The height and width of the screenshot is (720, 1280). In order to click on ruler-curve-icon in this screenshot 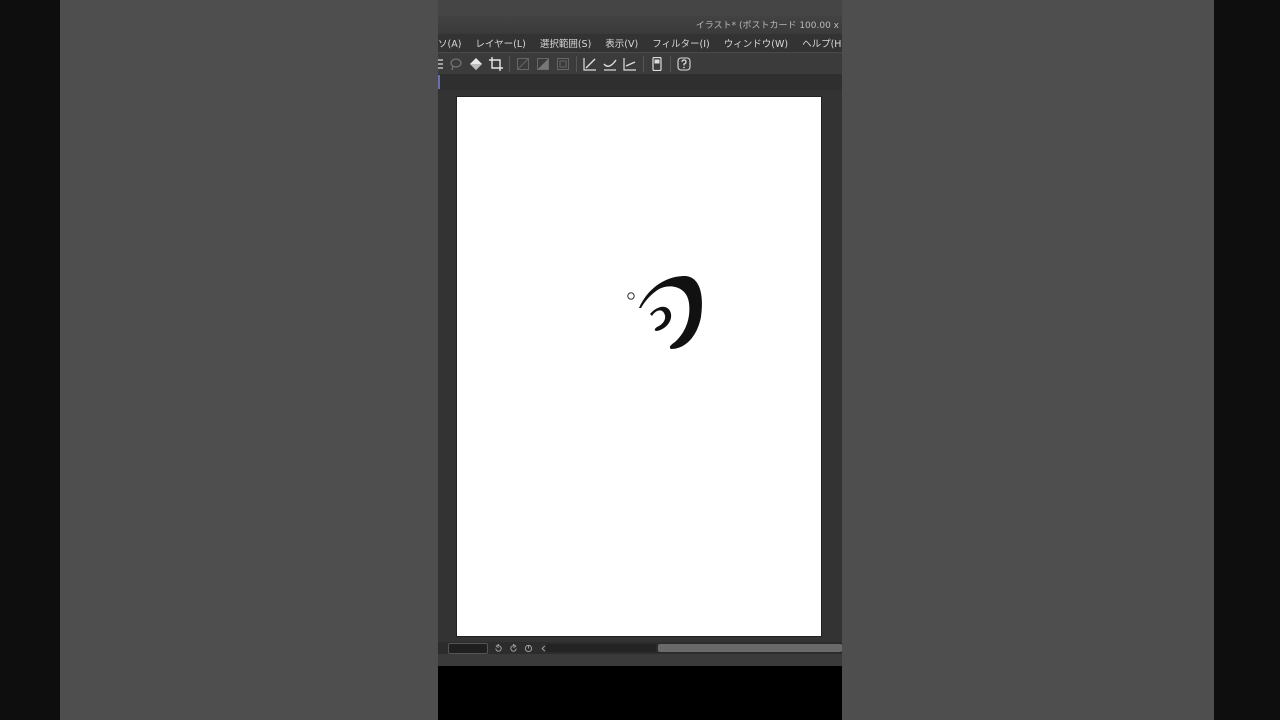, I will do `click(610, 64)`.